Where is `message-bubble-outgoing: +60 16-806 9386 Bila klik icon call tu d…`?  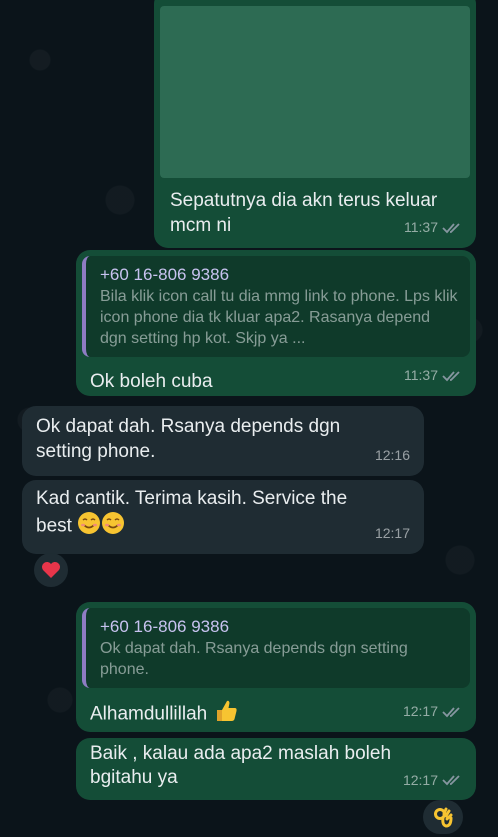 message-bubble-outgoing: +60 16-806 9386 Bila klik icon call tu d… is located at coordinates (276, 323).